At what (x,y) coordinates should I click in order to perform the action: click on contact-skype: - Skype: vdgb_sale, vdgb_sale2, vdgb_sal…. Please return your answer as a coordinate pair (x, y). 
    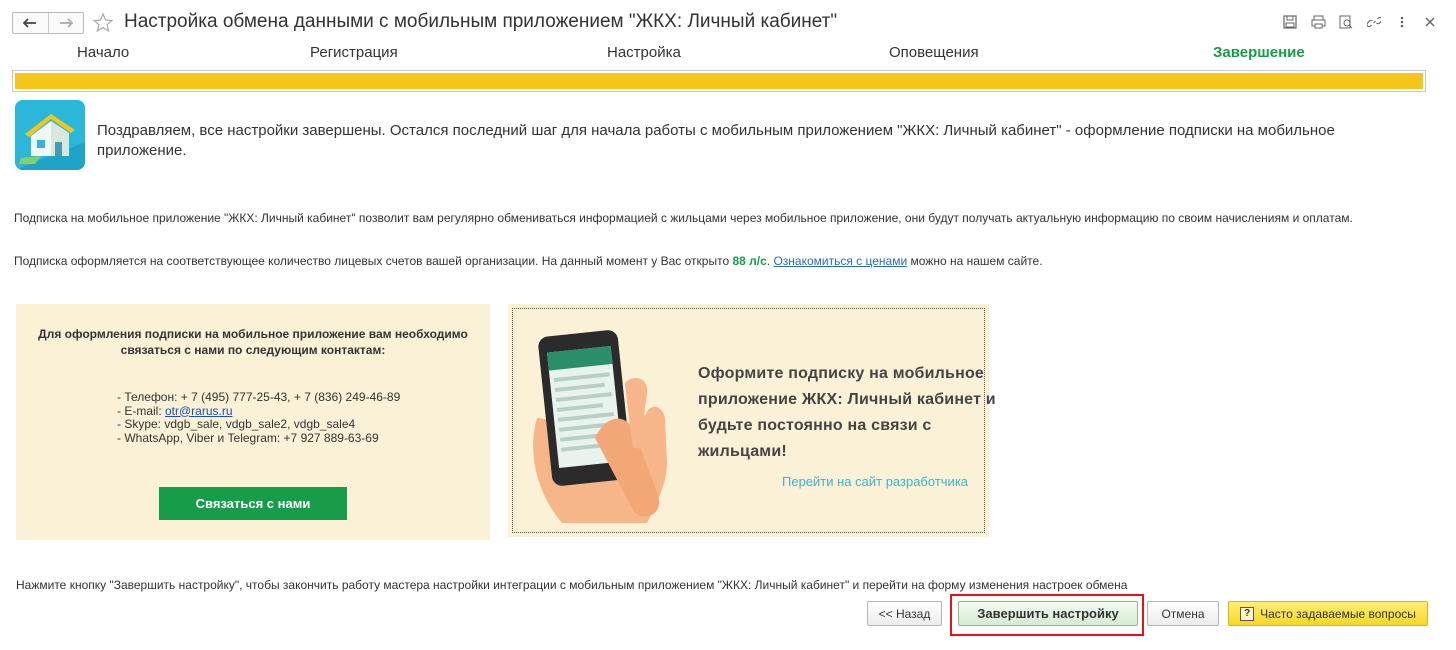
    Looking at the image, I should click on (236, 424).